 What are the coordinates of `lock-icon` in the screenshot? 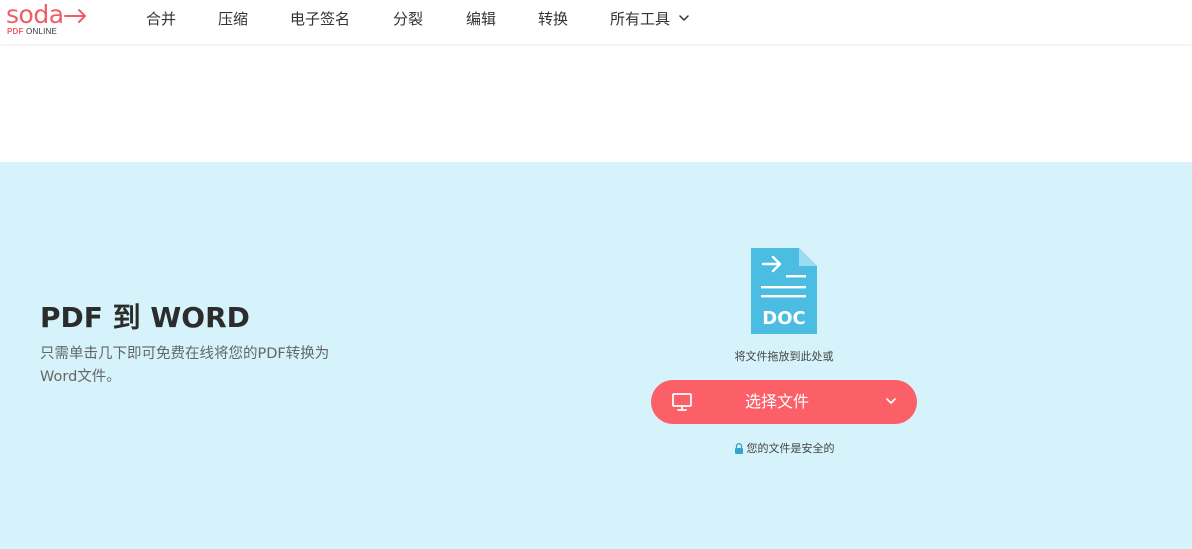 It's located at (738, 448).